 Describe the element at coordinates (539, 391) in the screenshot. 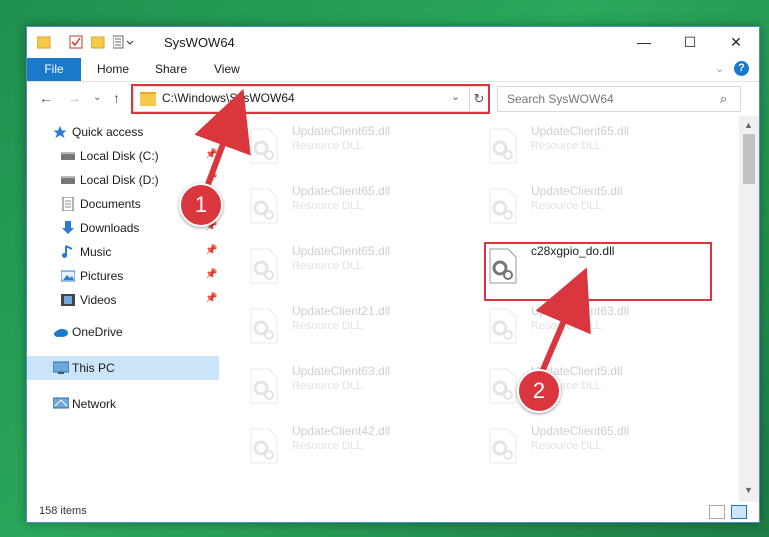

I see `step-2-badge: 2` at that location.